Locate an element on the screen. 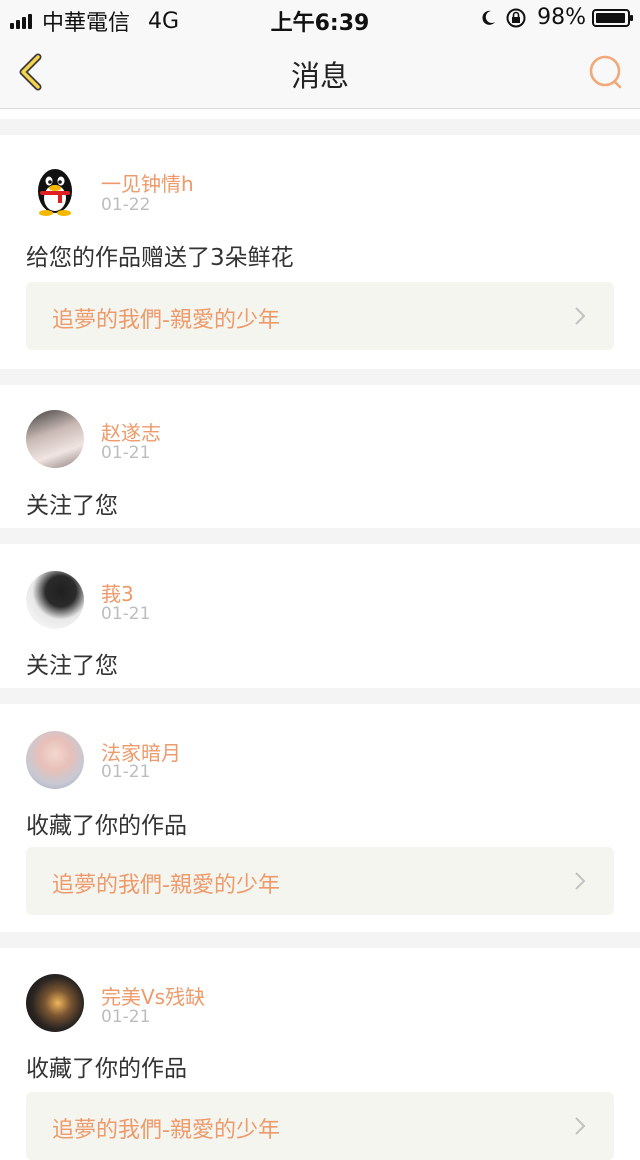  page-title: 消息 is located at coordinates (319, 76).